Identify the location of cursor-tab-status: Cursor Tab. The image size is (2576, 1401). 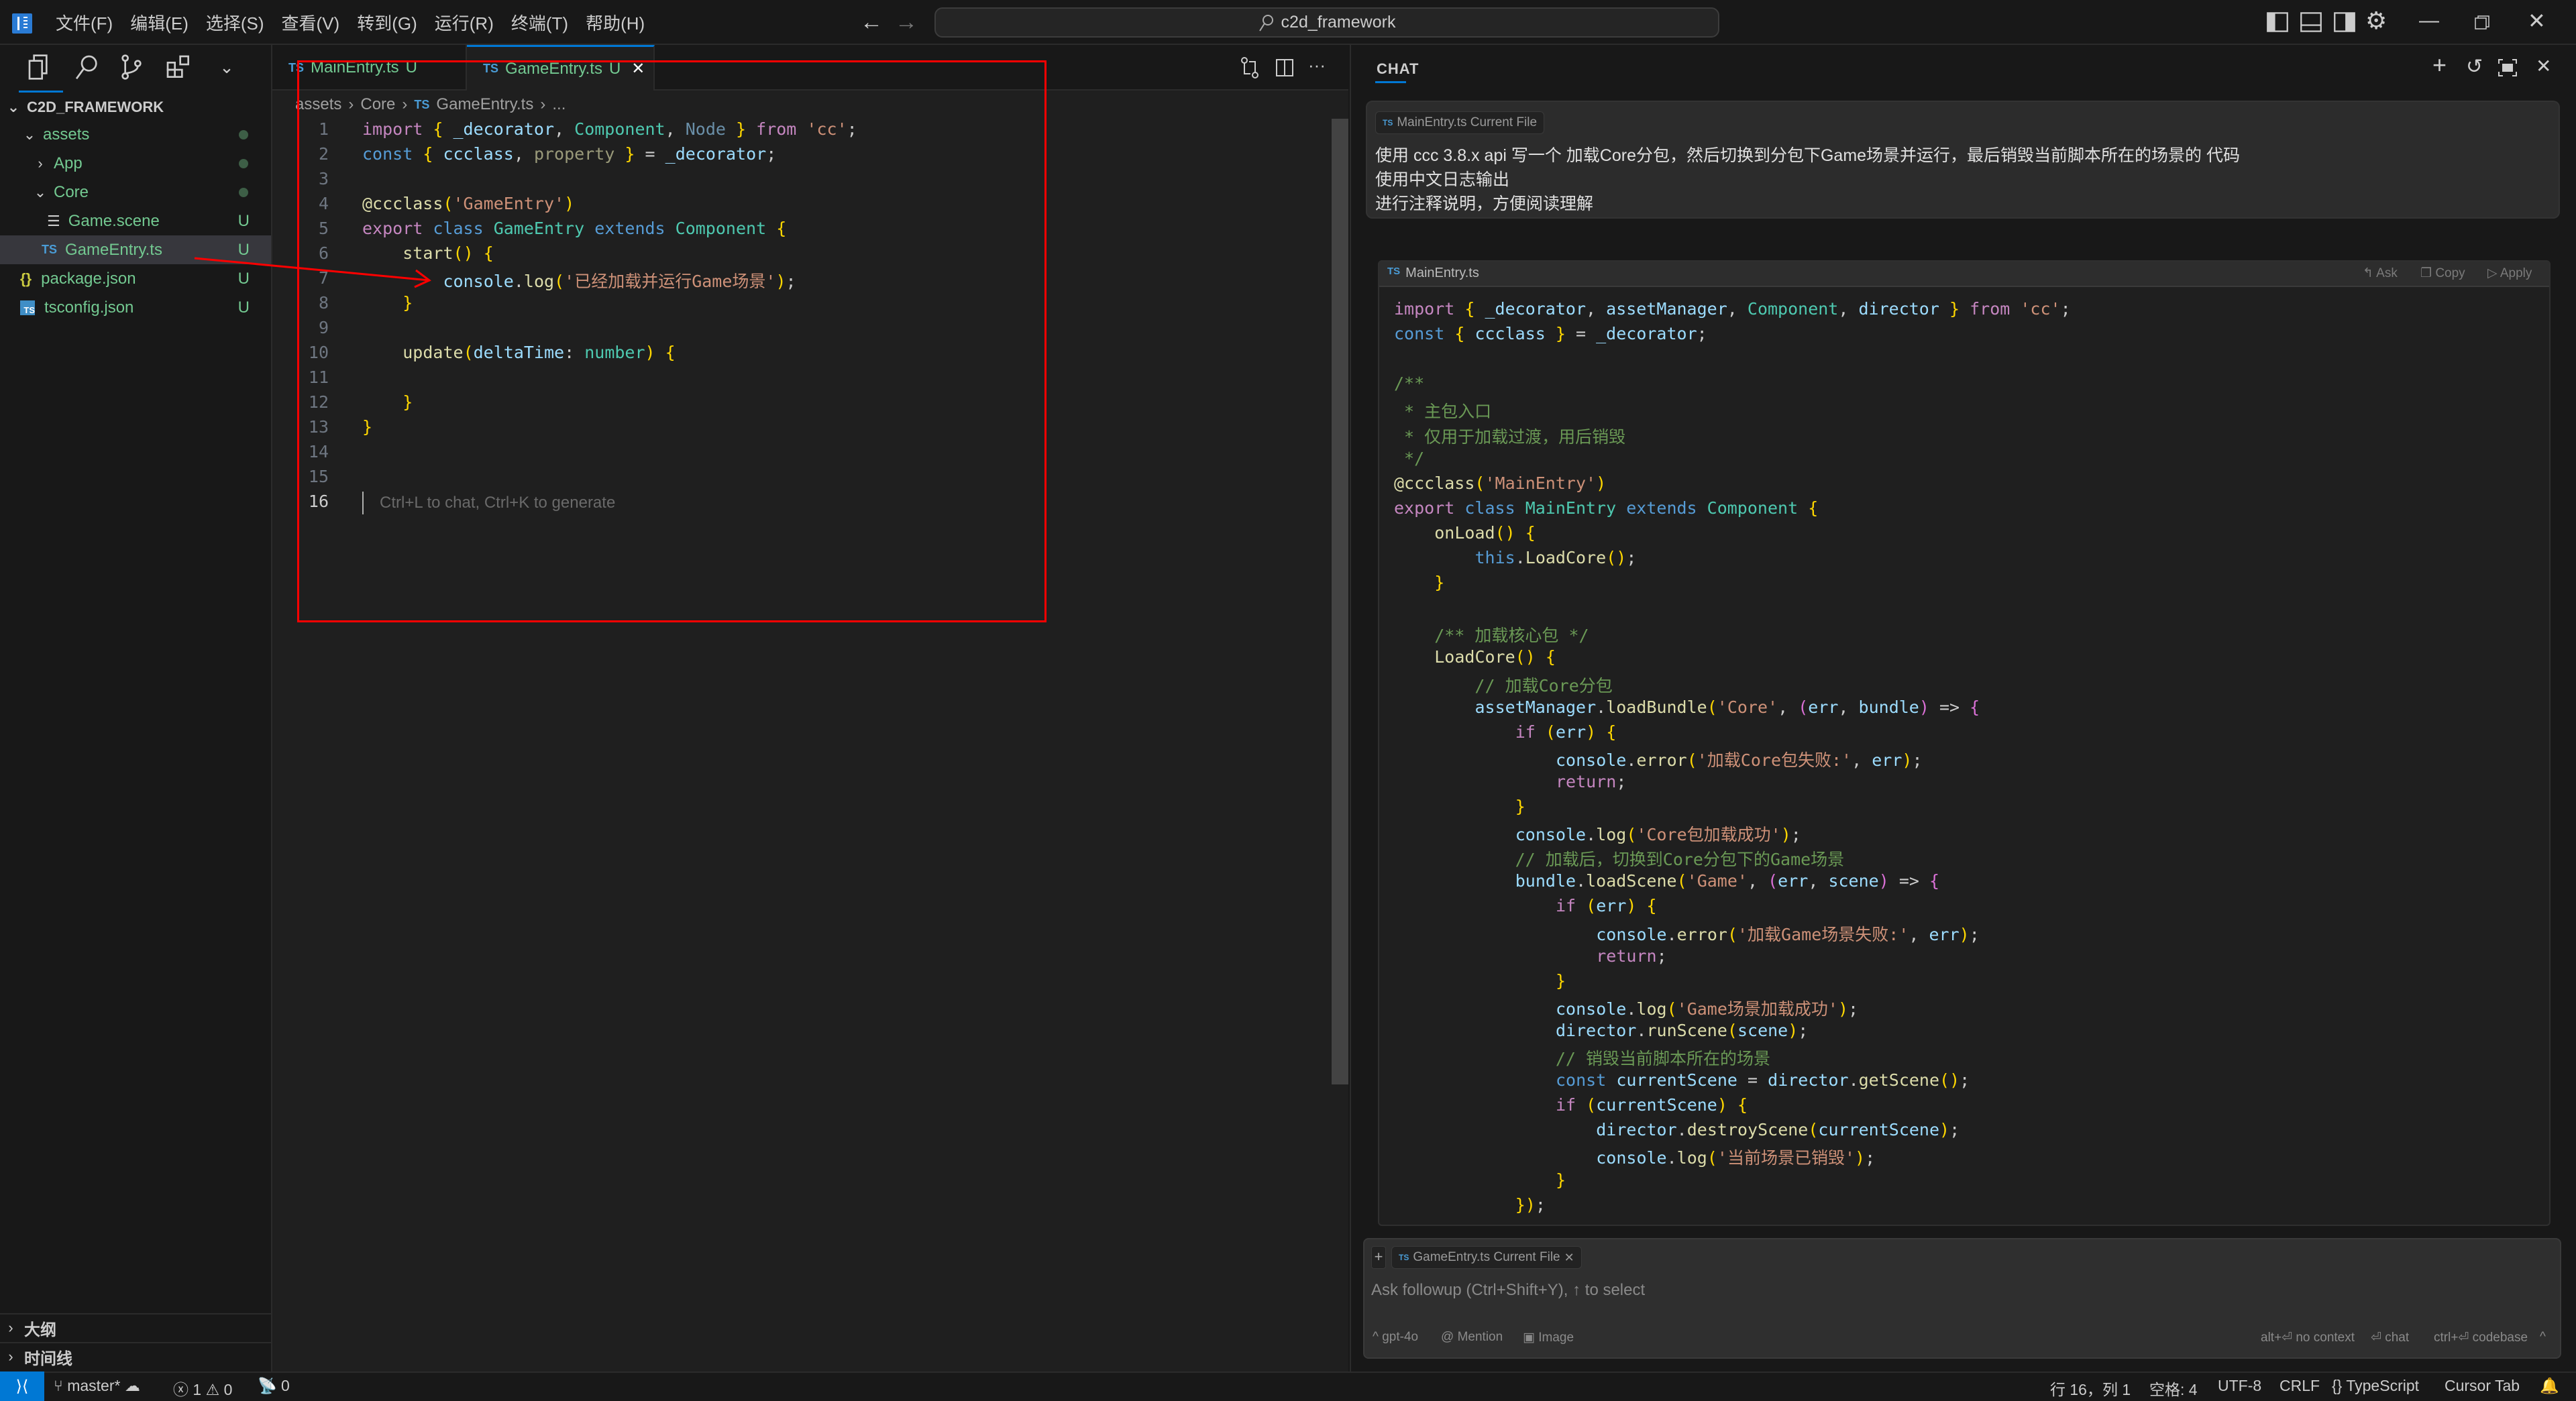
(2482, 1386).